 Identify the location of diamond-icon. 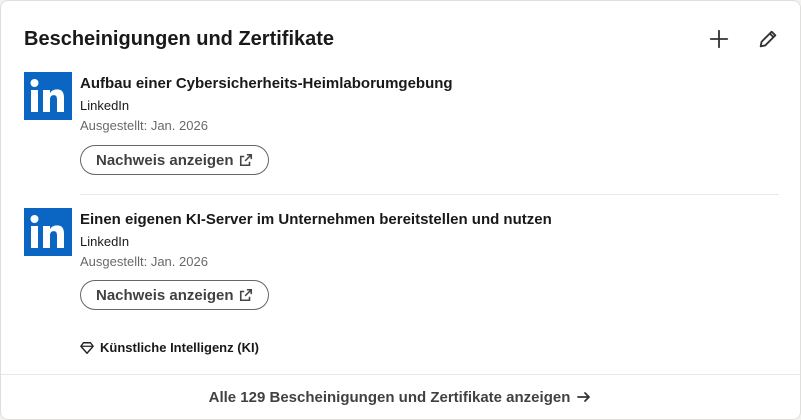
(87, 347).